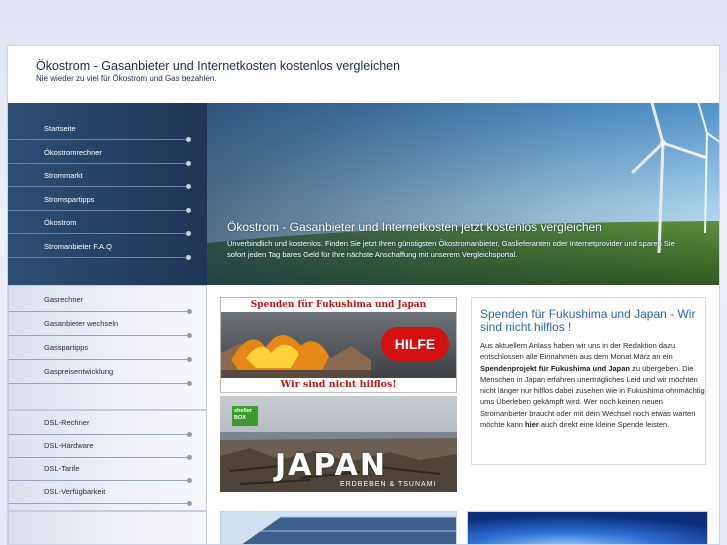  What do you see at coordinates (338, 385) in the screenshot?
I see `fukushima-banner-slogan: Wir sind nicht hilflos!` at bounding box center [338, 385].